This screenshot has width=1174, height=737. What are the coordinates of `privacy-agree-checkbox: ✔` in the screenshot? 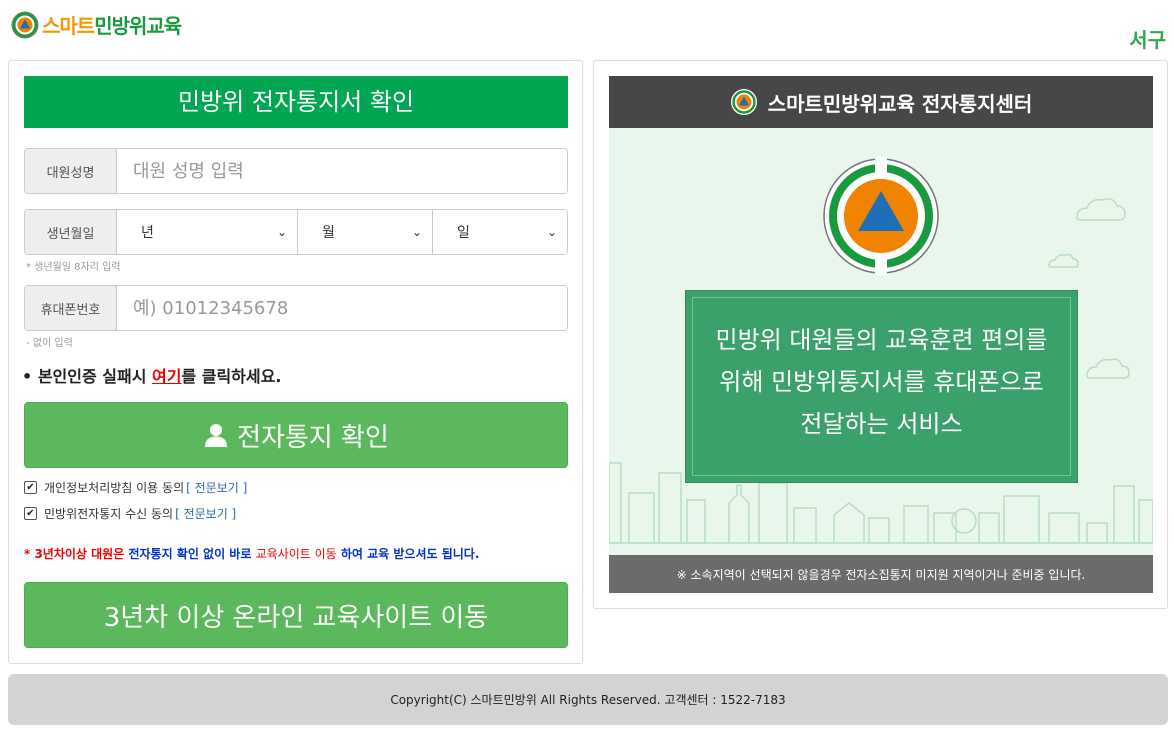 It's located at (30, 487).